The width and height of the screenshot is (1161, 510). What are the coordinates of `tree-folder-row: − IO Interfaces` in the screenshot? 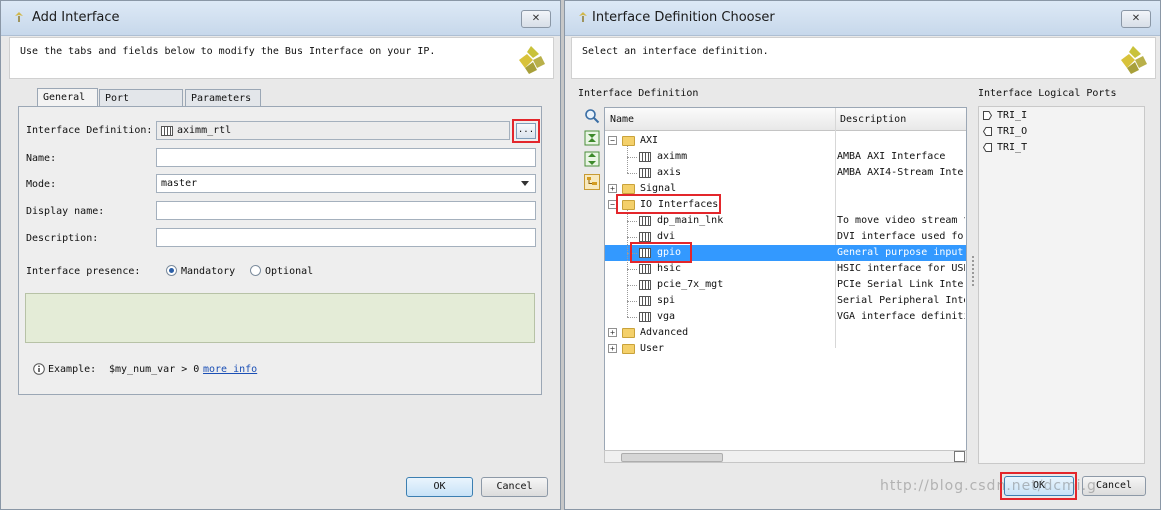 It's located at (785, 205).